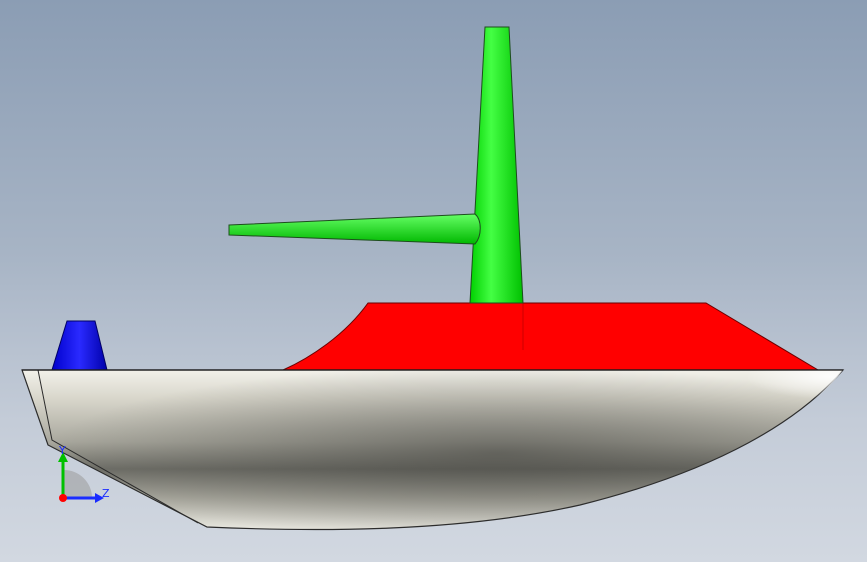 This screenshot has width=867, height=562. What do you see at coordinates (78, 483) in the screenshot?
I see `triad-rotation-arc` at bounding box center [78, 483].